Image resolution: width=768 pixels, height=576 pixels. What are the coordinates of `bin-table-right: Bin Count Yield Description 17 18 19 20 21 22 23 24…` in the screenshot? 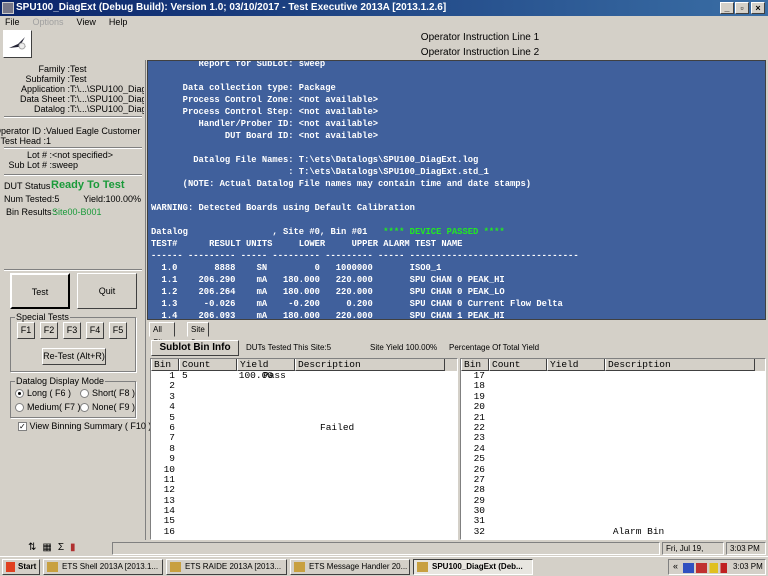 It's located at (613, 449).